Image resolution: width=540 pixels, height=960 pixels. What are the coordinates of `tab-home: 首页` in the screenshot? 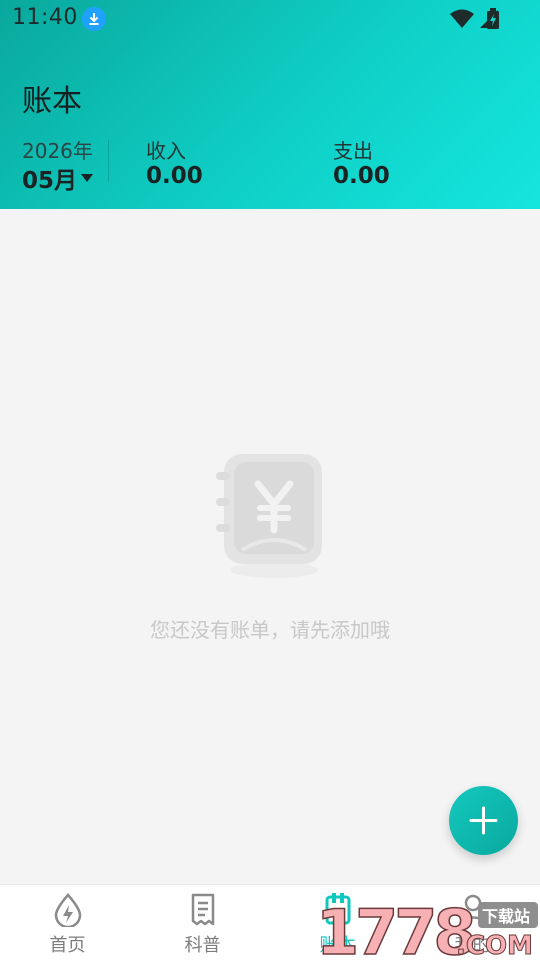 It's located at (67, 922).